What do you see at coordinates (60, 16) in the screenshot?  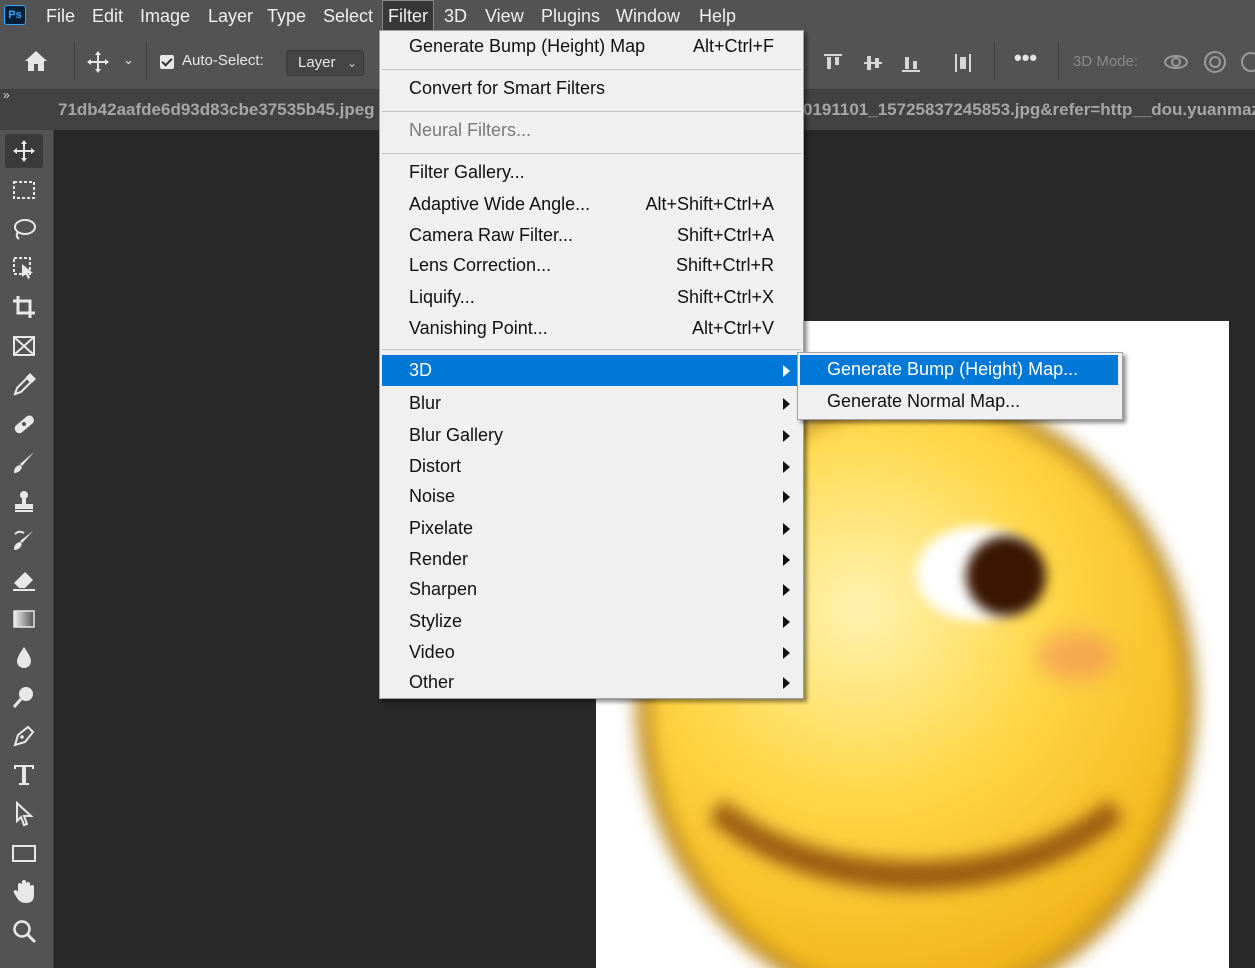 I see `menu-file: File` at bounding box center [60, 16].